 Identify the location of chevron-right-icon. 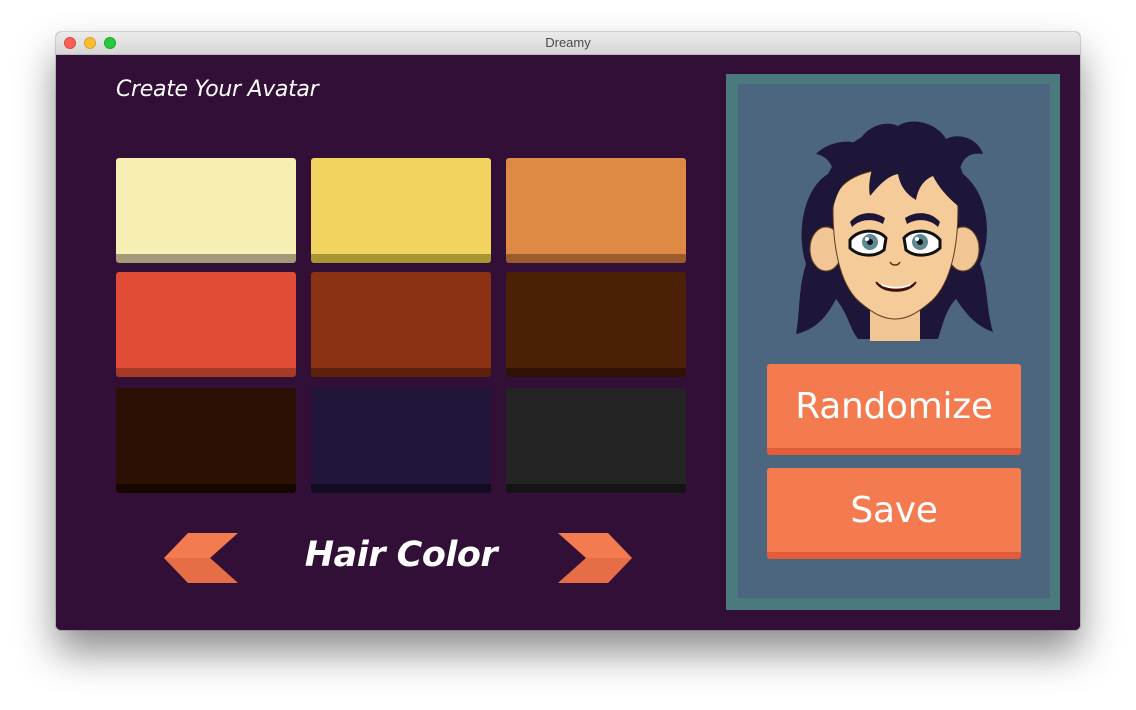
(595, 558).